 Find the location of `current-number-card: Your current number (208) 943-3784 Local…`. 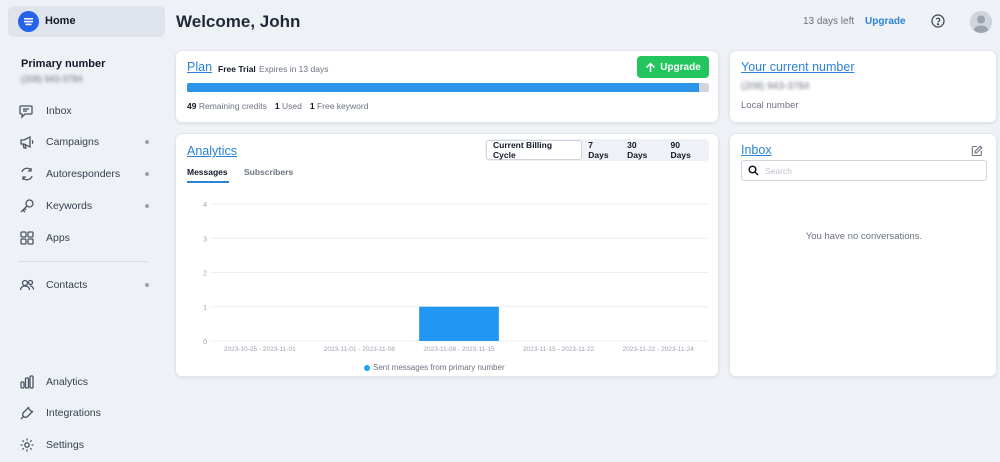

current-number-card: Your current number (208) 943-3784 Local… is located at coordinates (863, 86).